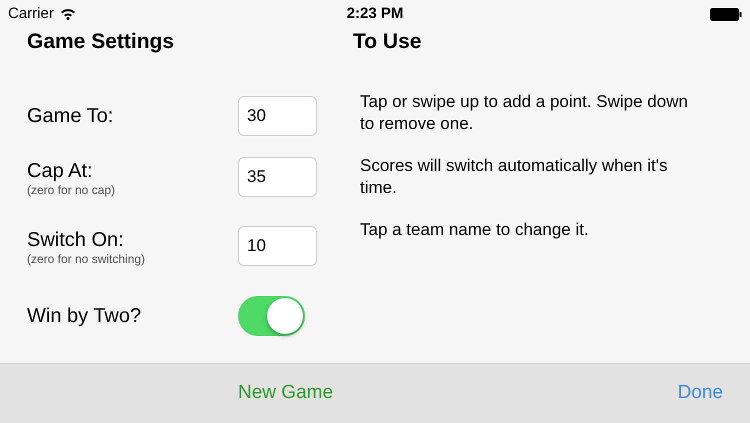 The image size is (750, 423). I want to click on number-field: 30, so click(277, 116).